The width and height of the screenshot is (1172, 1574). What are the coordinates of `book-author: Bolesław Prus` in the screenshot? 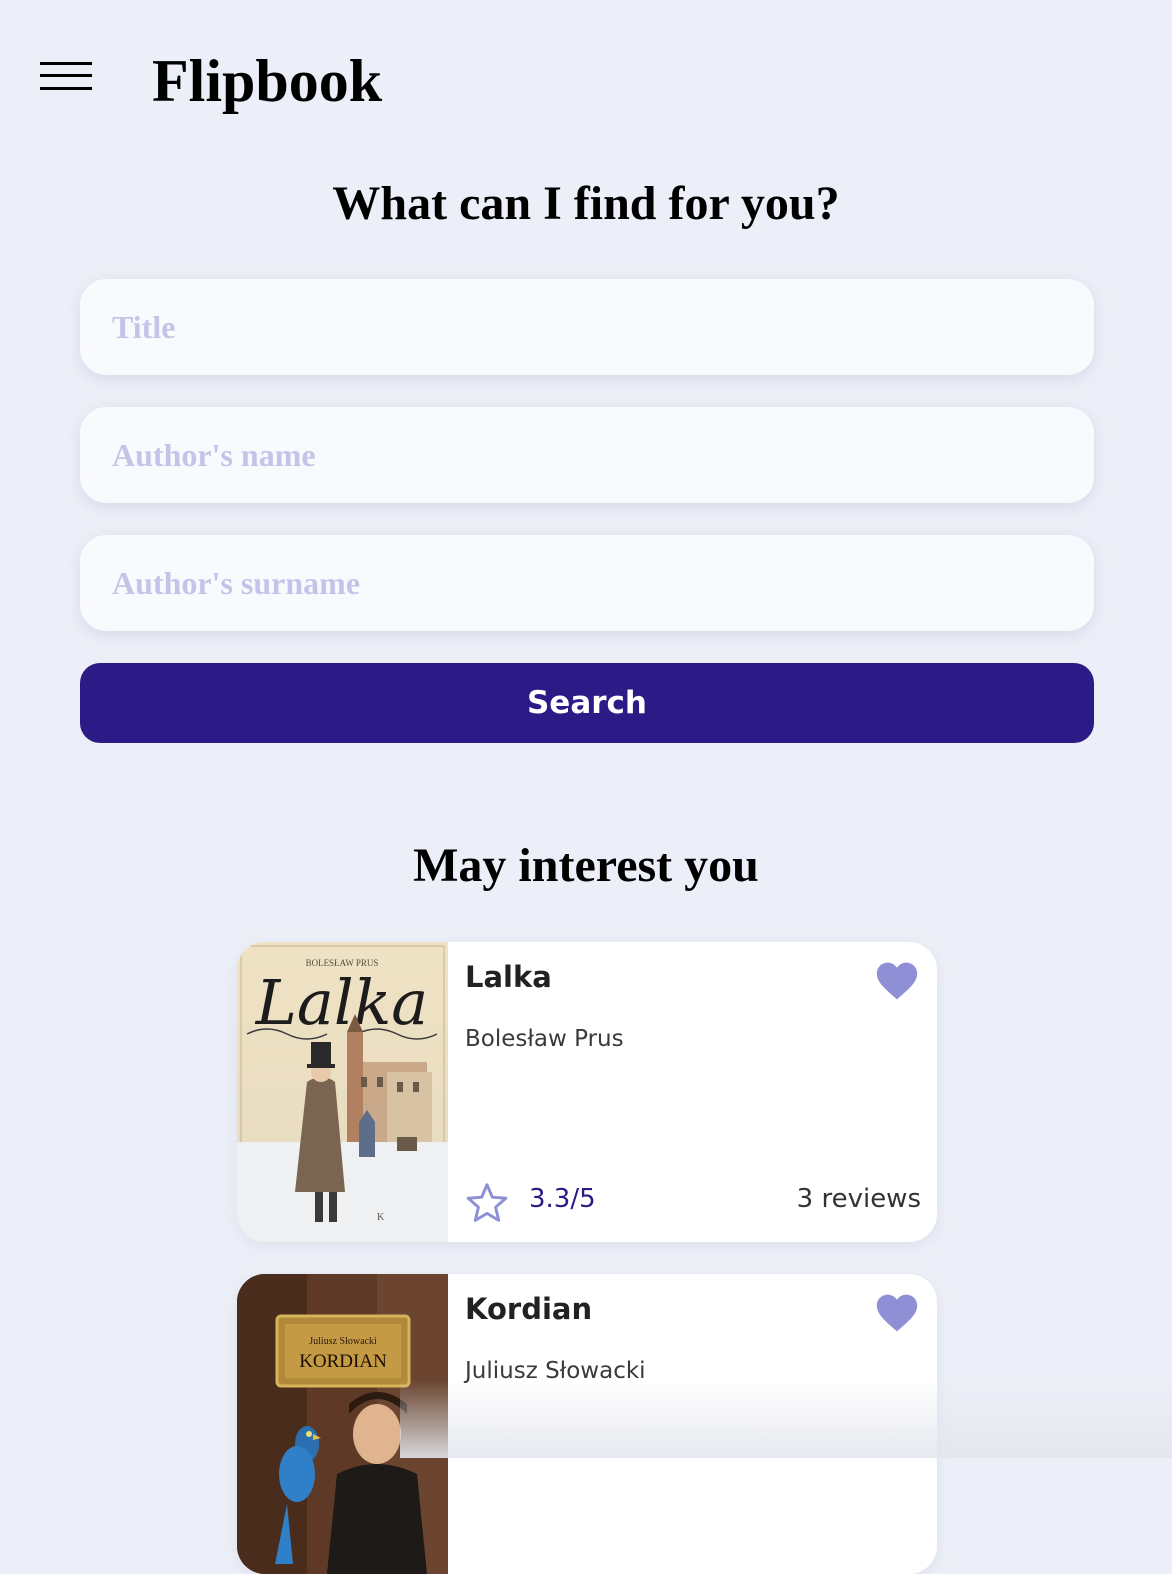 It's located at (544, 1039).